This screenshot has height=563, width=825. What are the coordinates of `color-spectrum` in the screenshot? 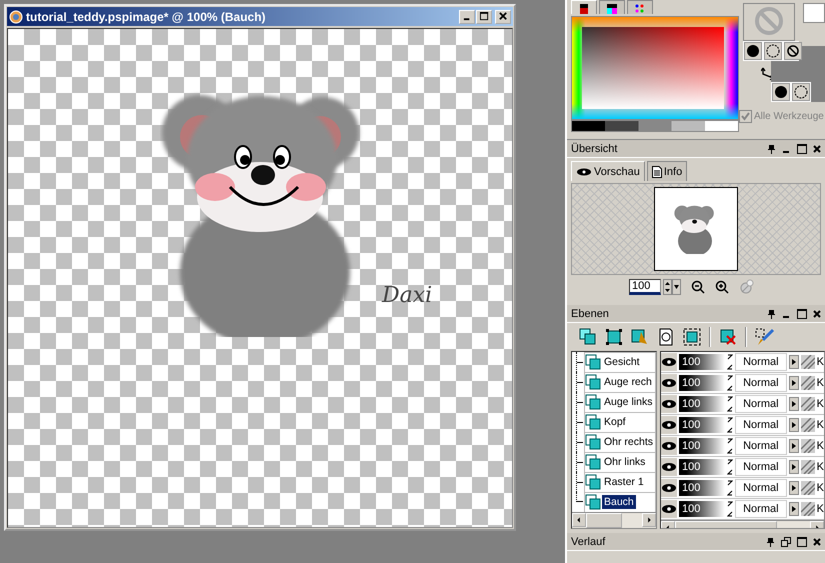 It's located at (655, 68).